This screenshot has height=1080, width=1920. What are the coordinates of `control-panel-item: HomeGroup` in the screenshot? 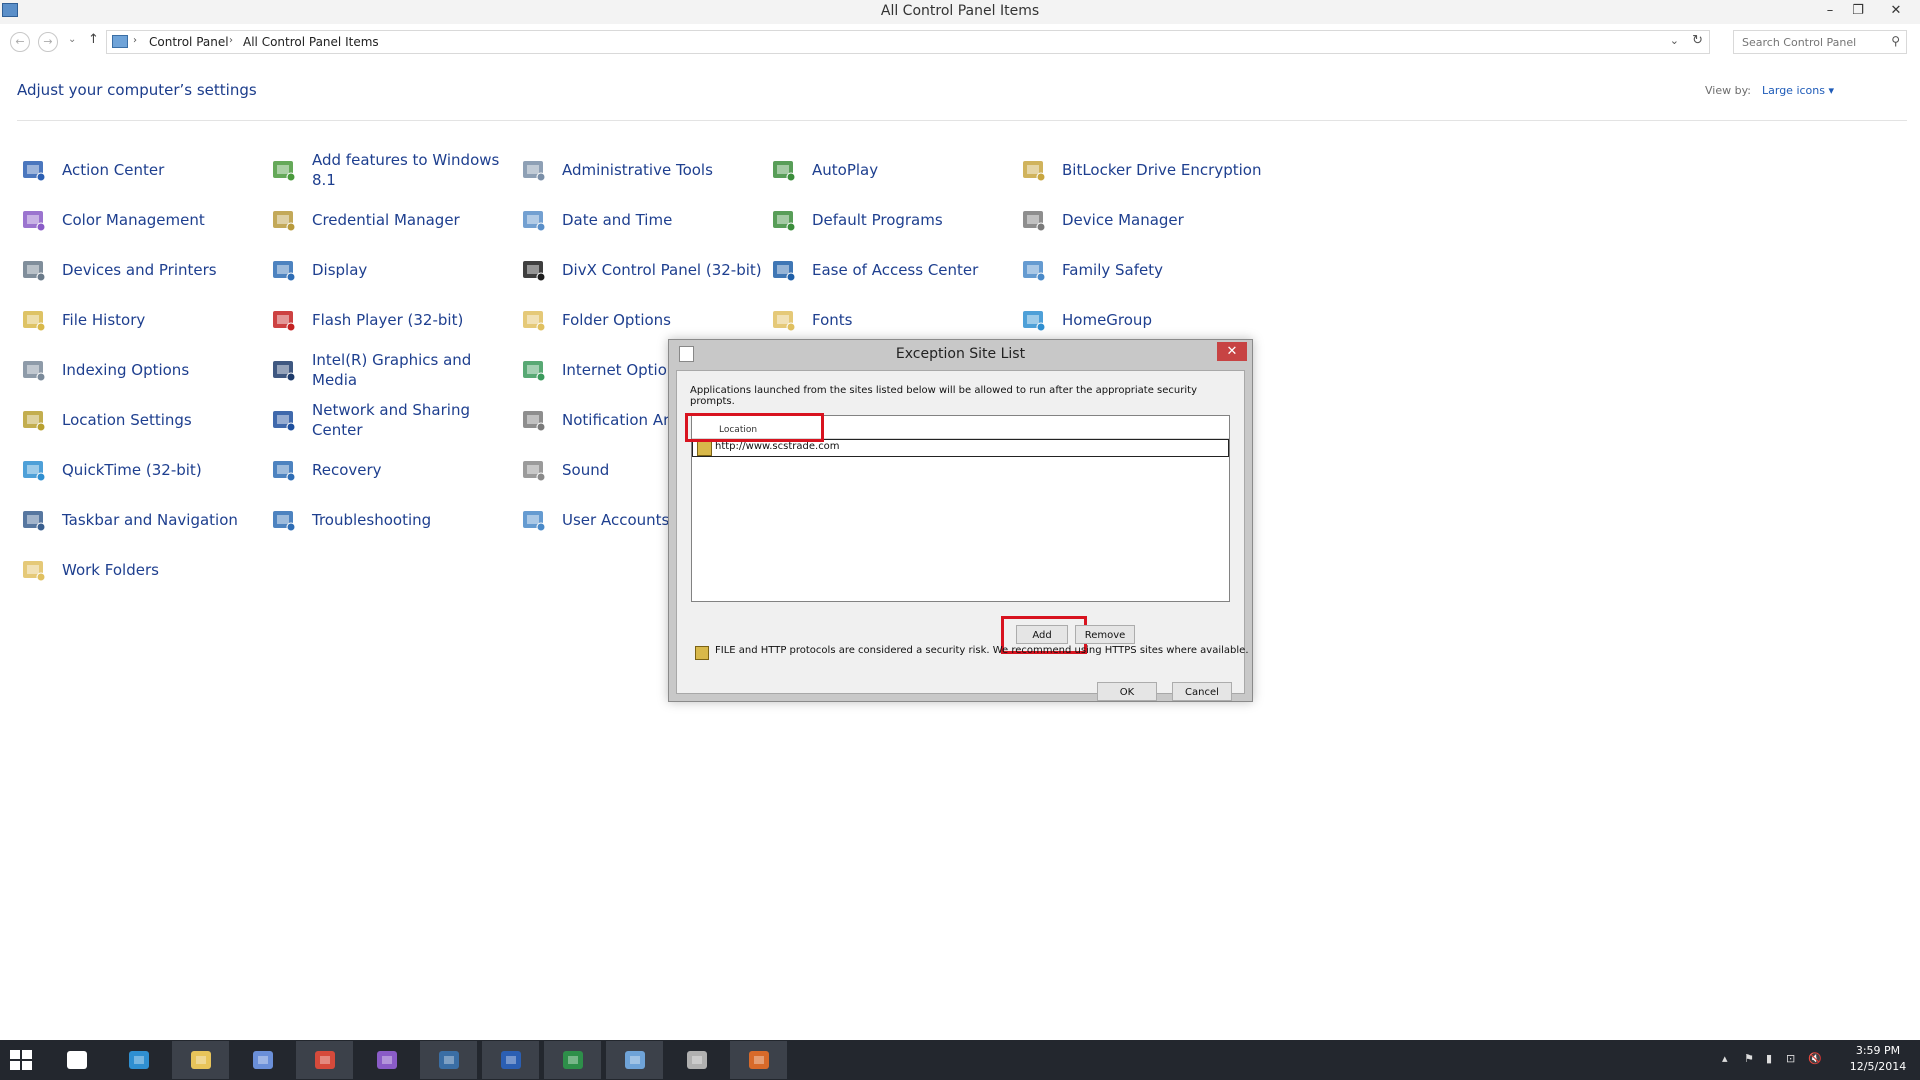 It's located at (1137, 320).